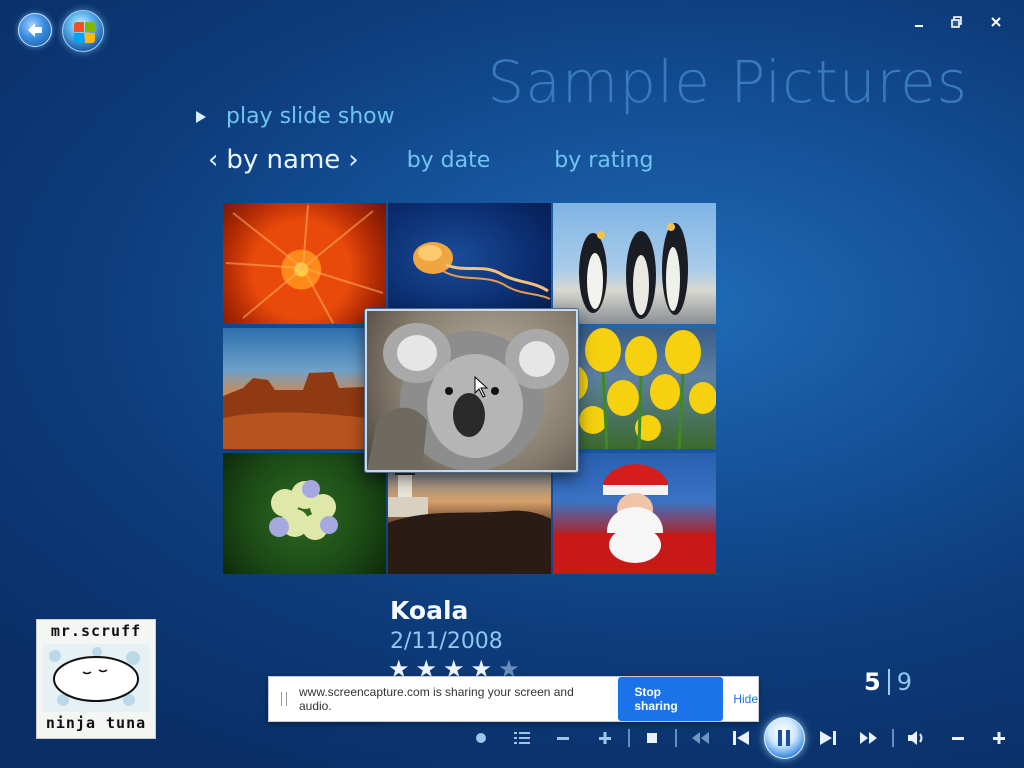 Image resolution: width=1024 pixels, height=768 pixels. I want to click on dot-icon, so click(480, 738).